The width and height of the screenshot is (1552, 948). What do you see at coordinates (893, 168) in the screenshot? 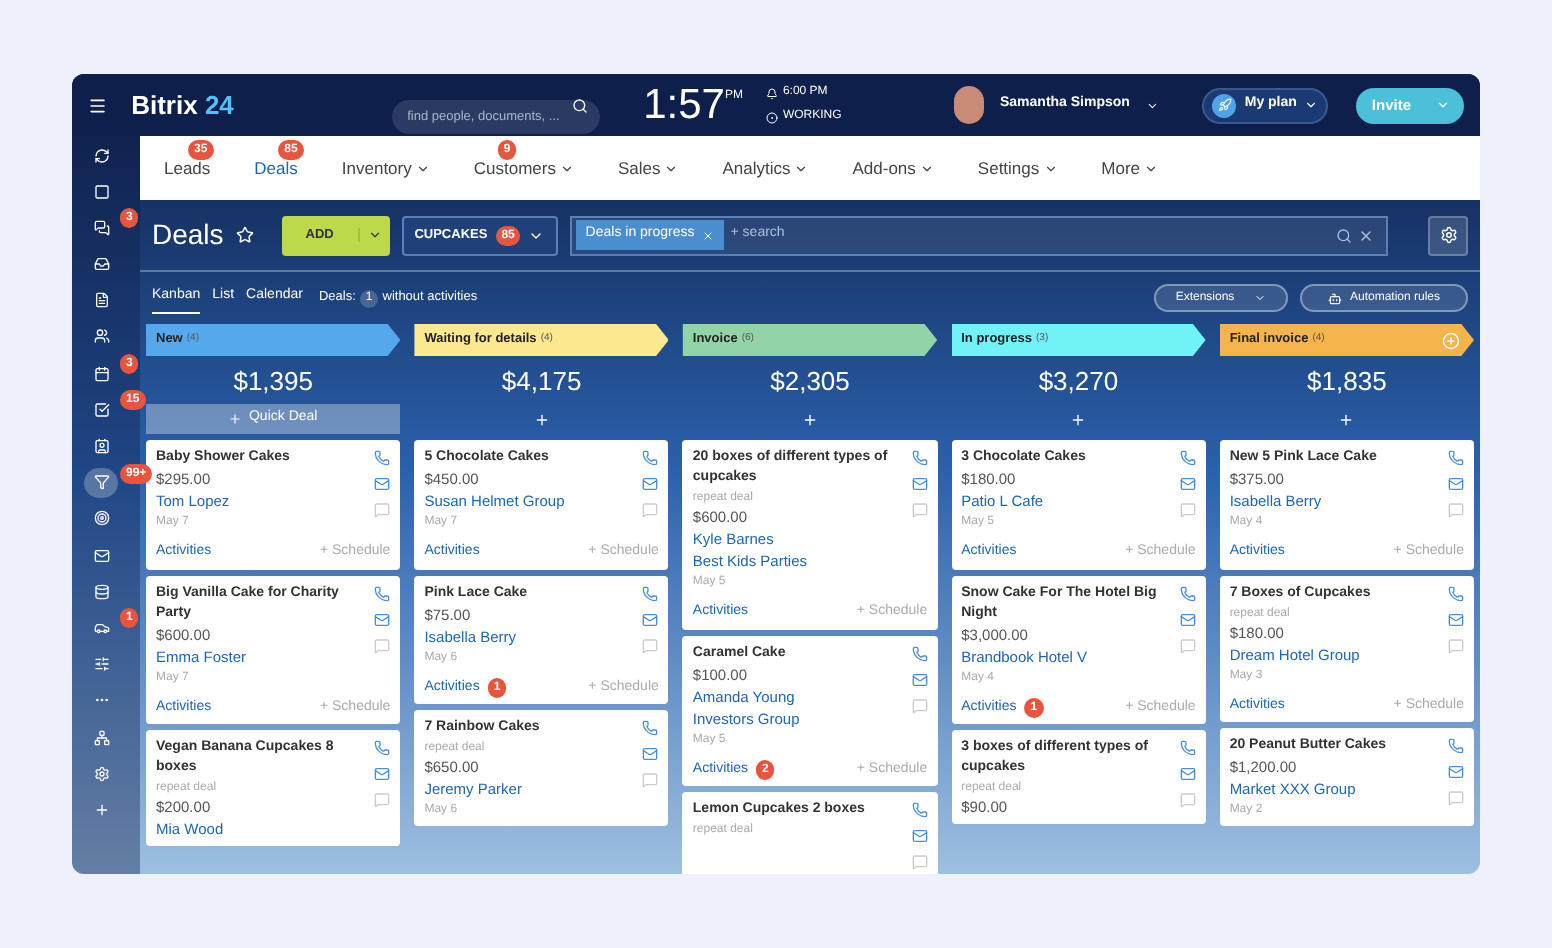
I see `nav-tab: Add-ons` at bounding box center [893, 168].